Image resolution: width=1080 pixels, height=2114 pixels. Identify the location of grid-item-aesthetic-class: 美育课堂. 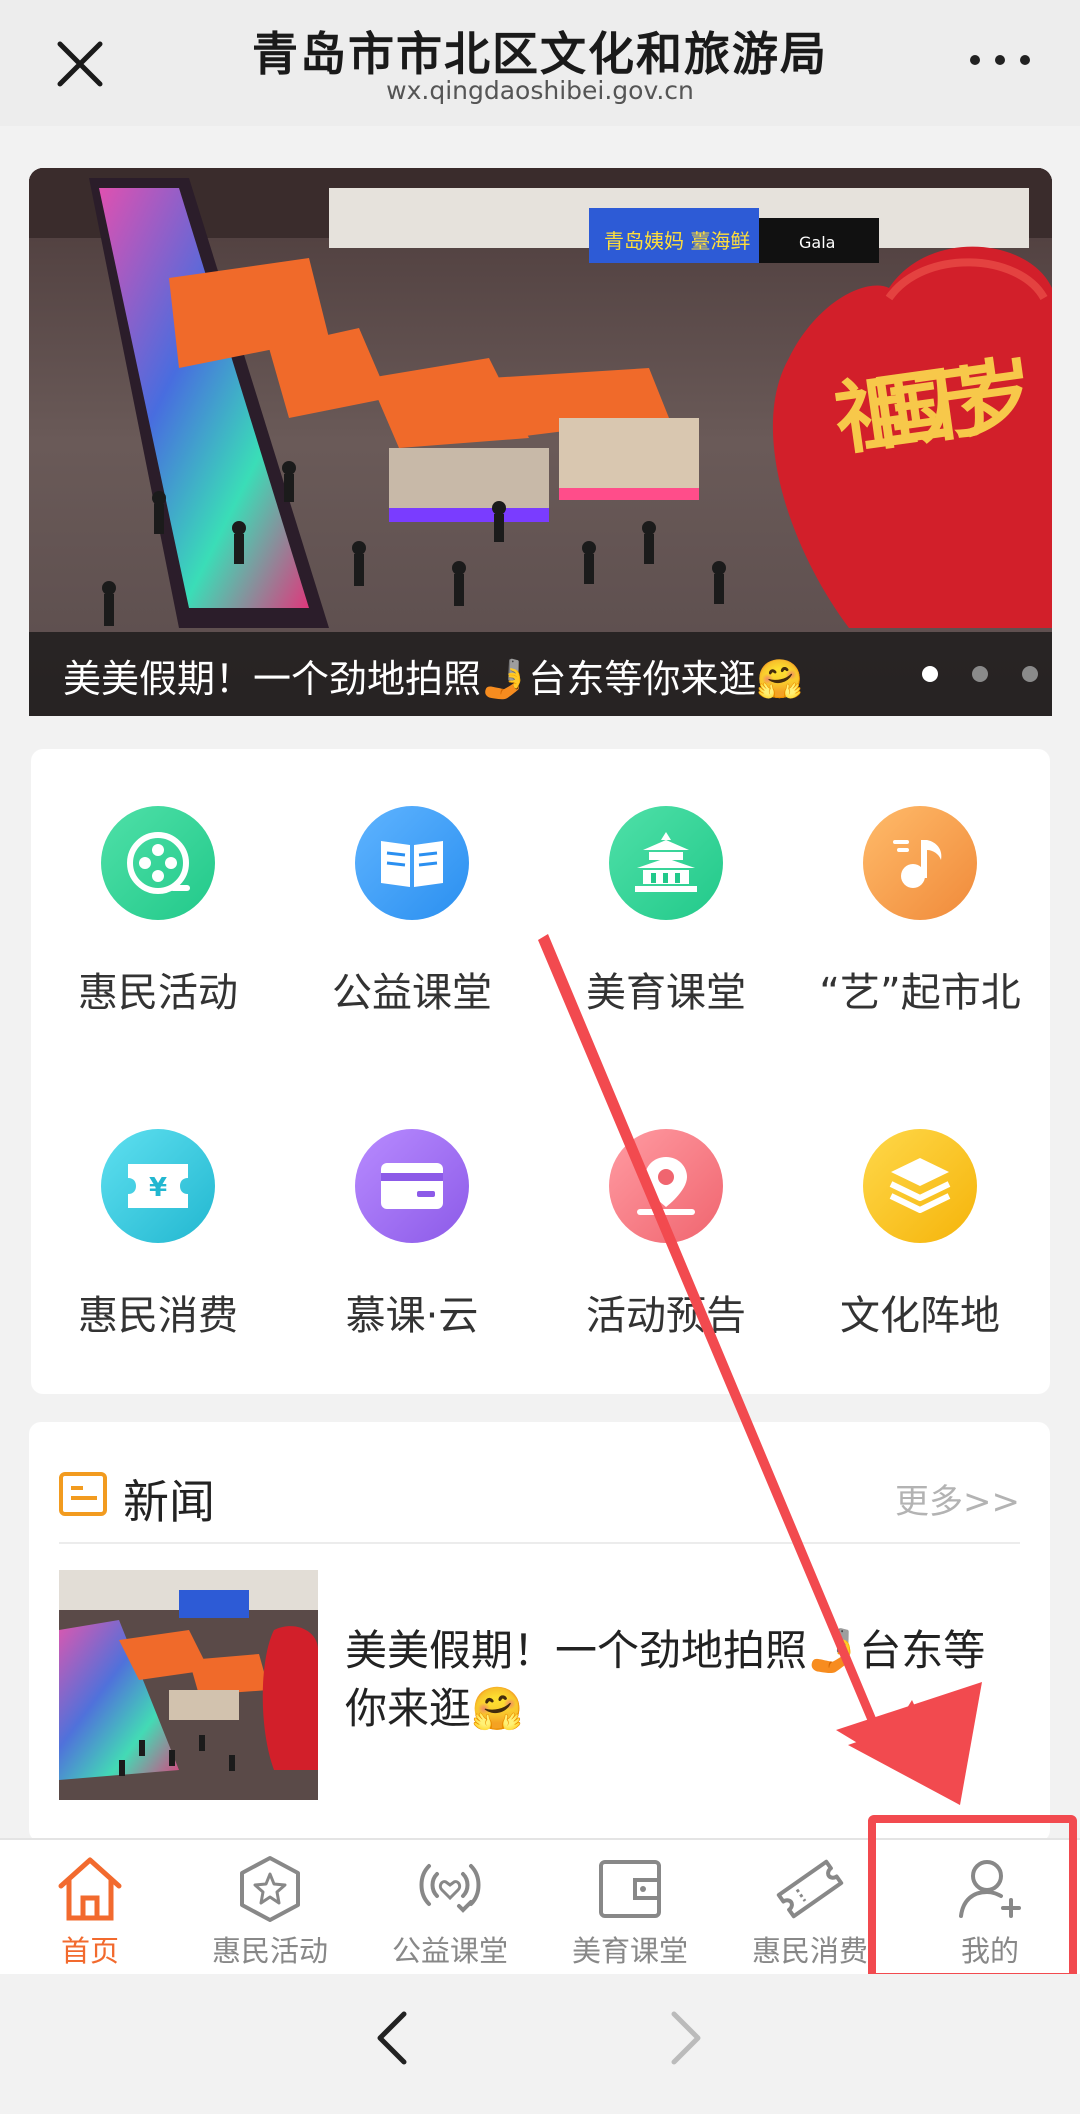
(666, 912).